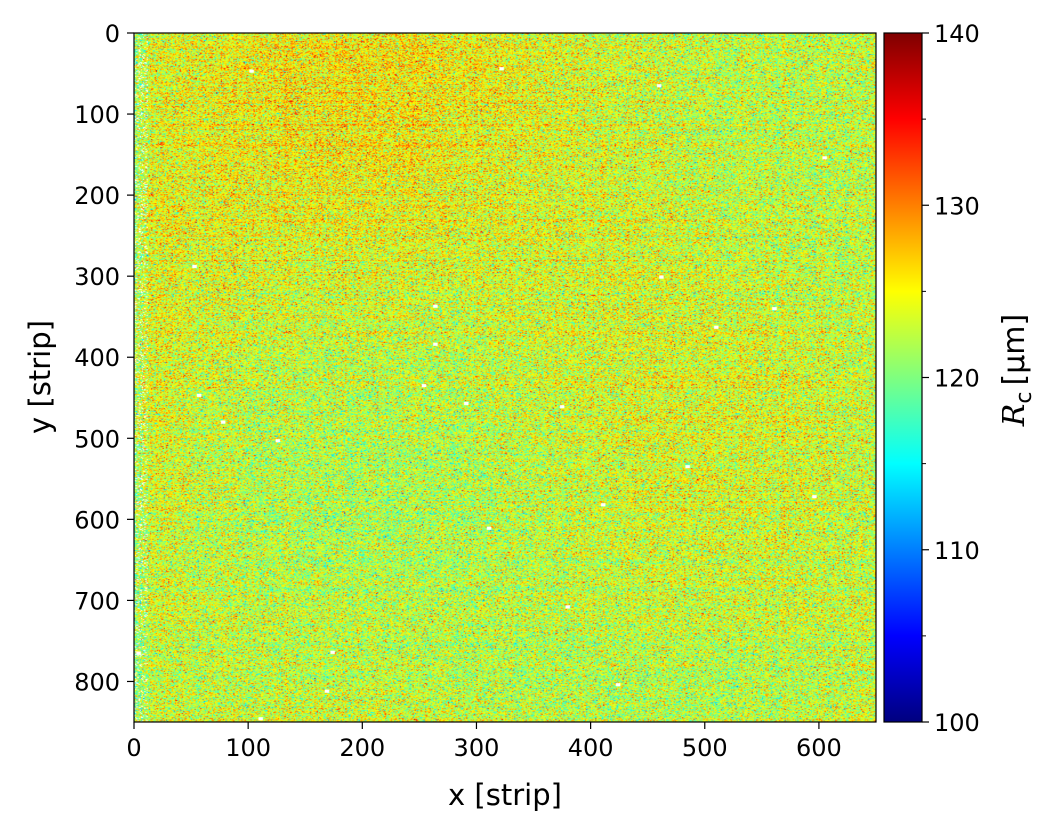 The width and height of the screenshot is (1039, 837). Describe the element at coordinates (591, 748) in the screenshot. I see `x-tick-label: 400` at that location.